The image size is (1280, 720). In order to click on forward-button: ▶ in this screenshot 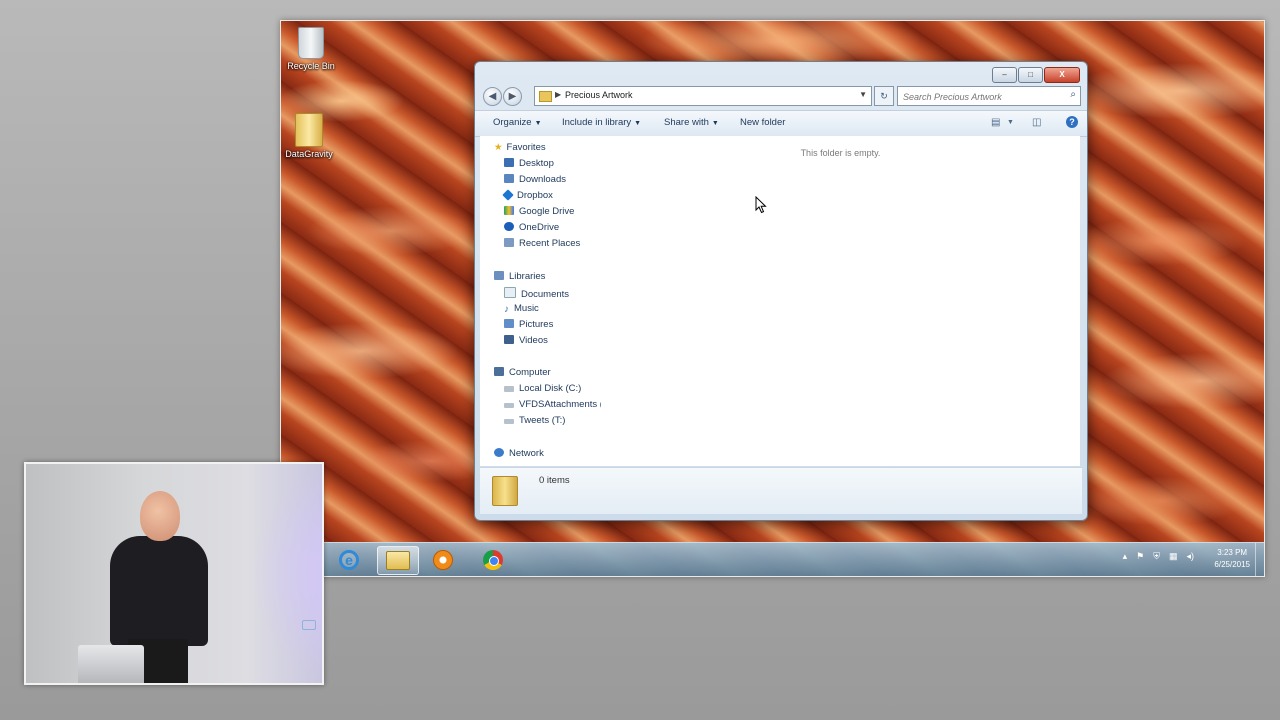, I will do `click(512, 96)`.